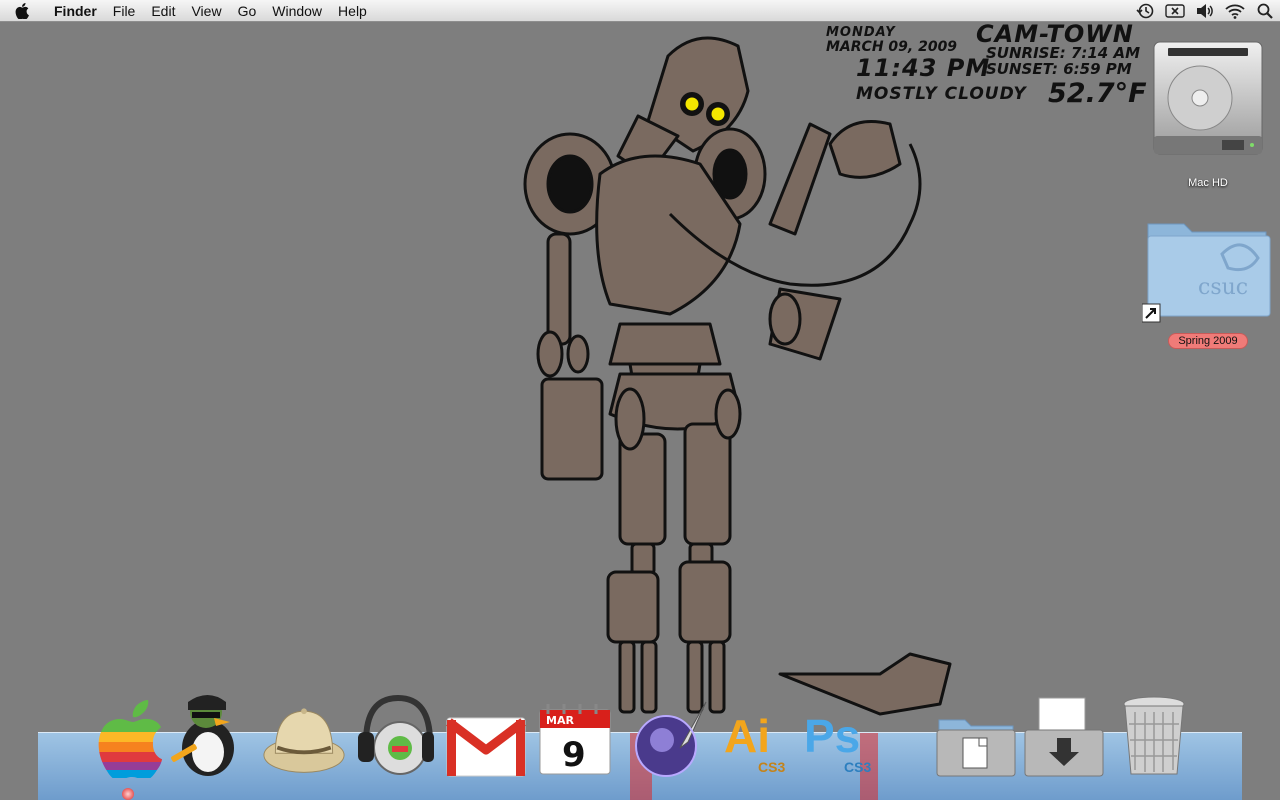  Describe the element at coordinates (861, 32) in the screenshot. I see `widget-day: MONDAY` at that location.